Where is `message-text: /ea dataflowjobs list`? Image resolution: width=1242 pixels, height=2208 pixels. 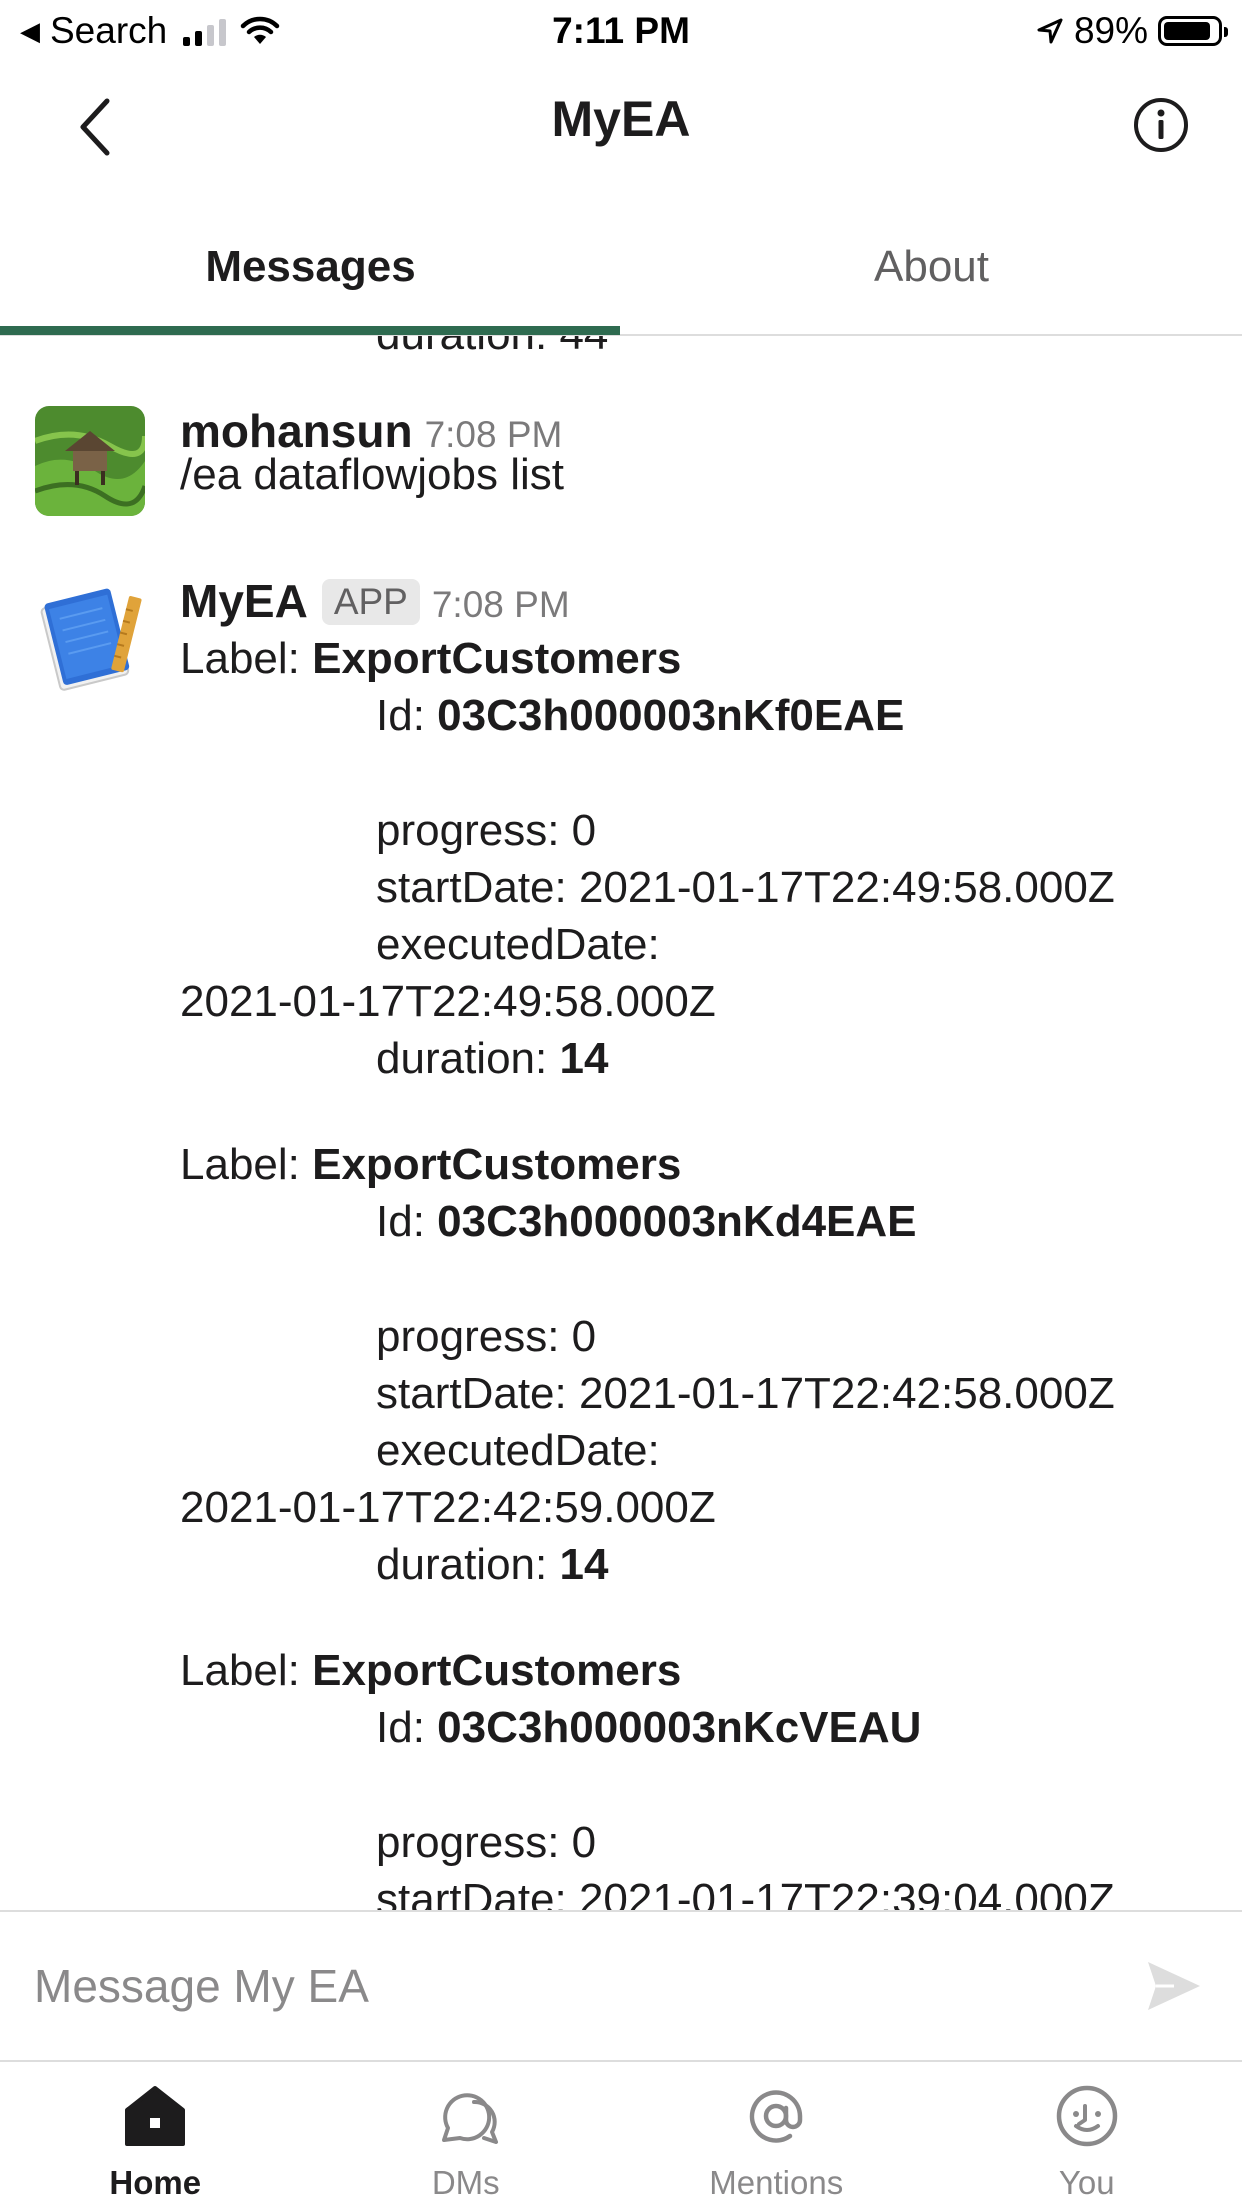 message-text: /ea dataflowjobs list is located at coordinates (372, 474).